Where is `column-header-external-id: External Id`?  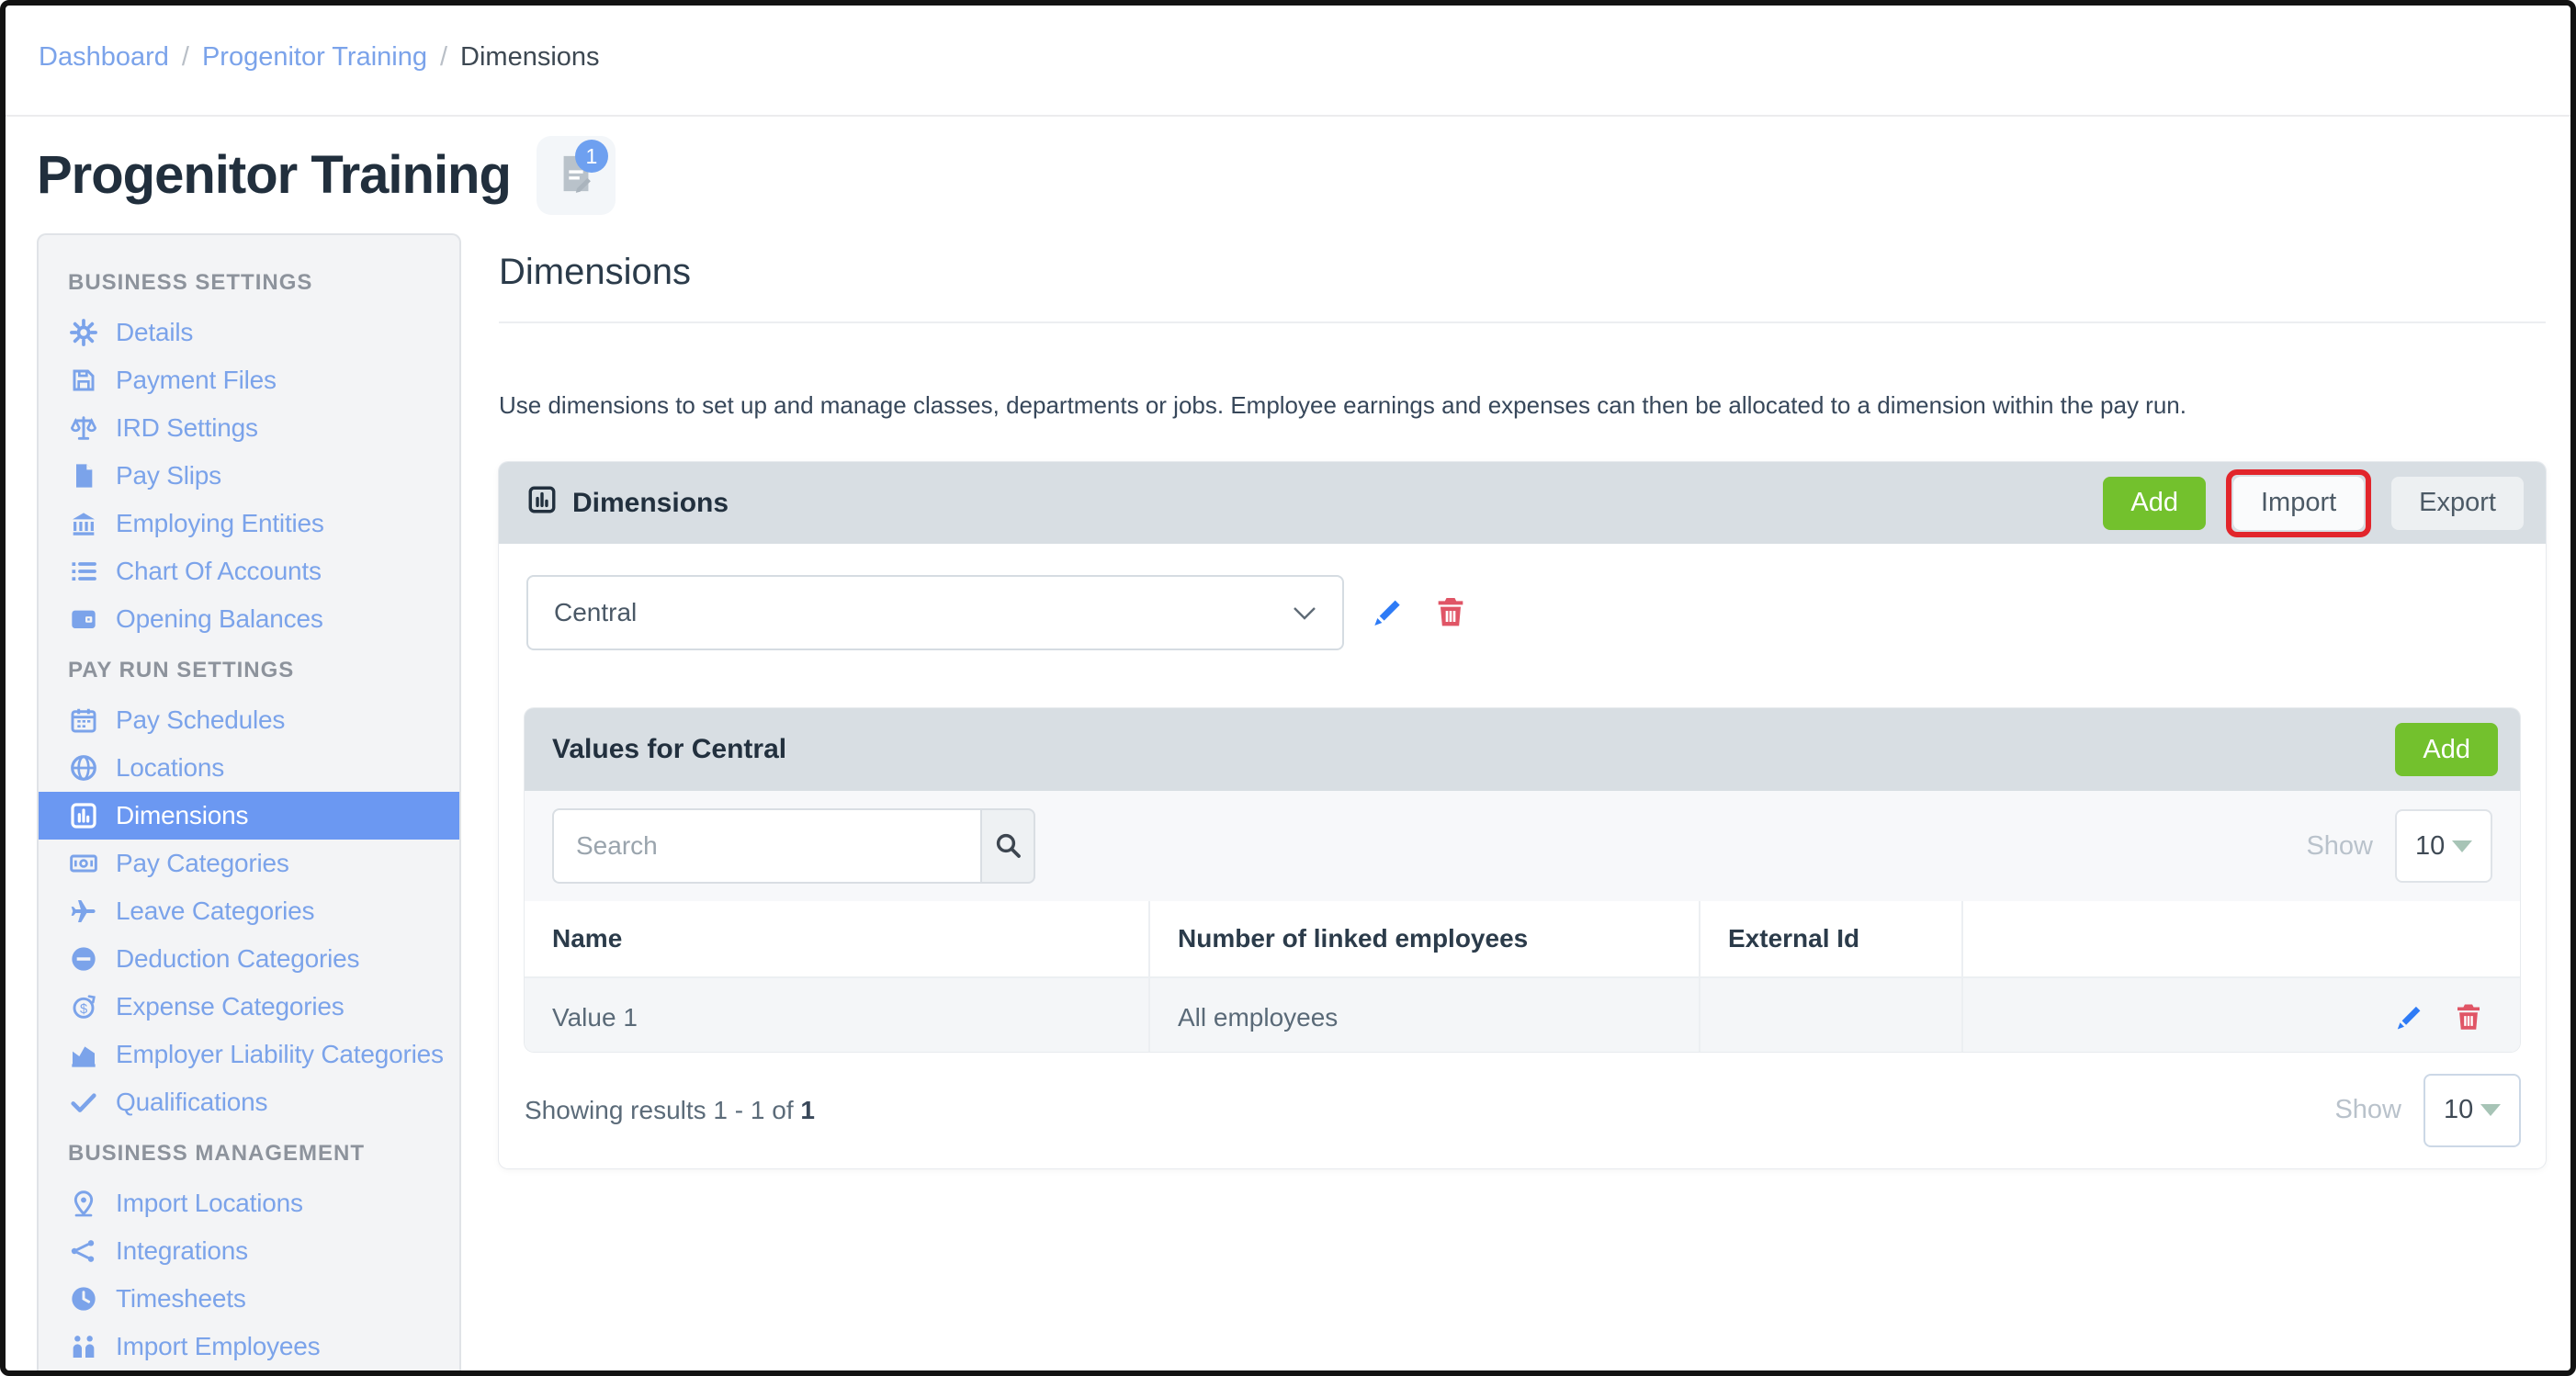 column-header-external-id: External Id is located at coordinates (1831, 939).